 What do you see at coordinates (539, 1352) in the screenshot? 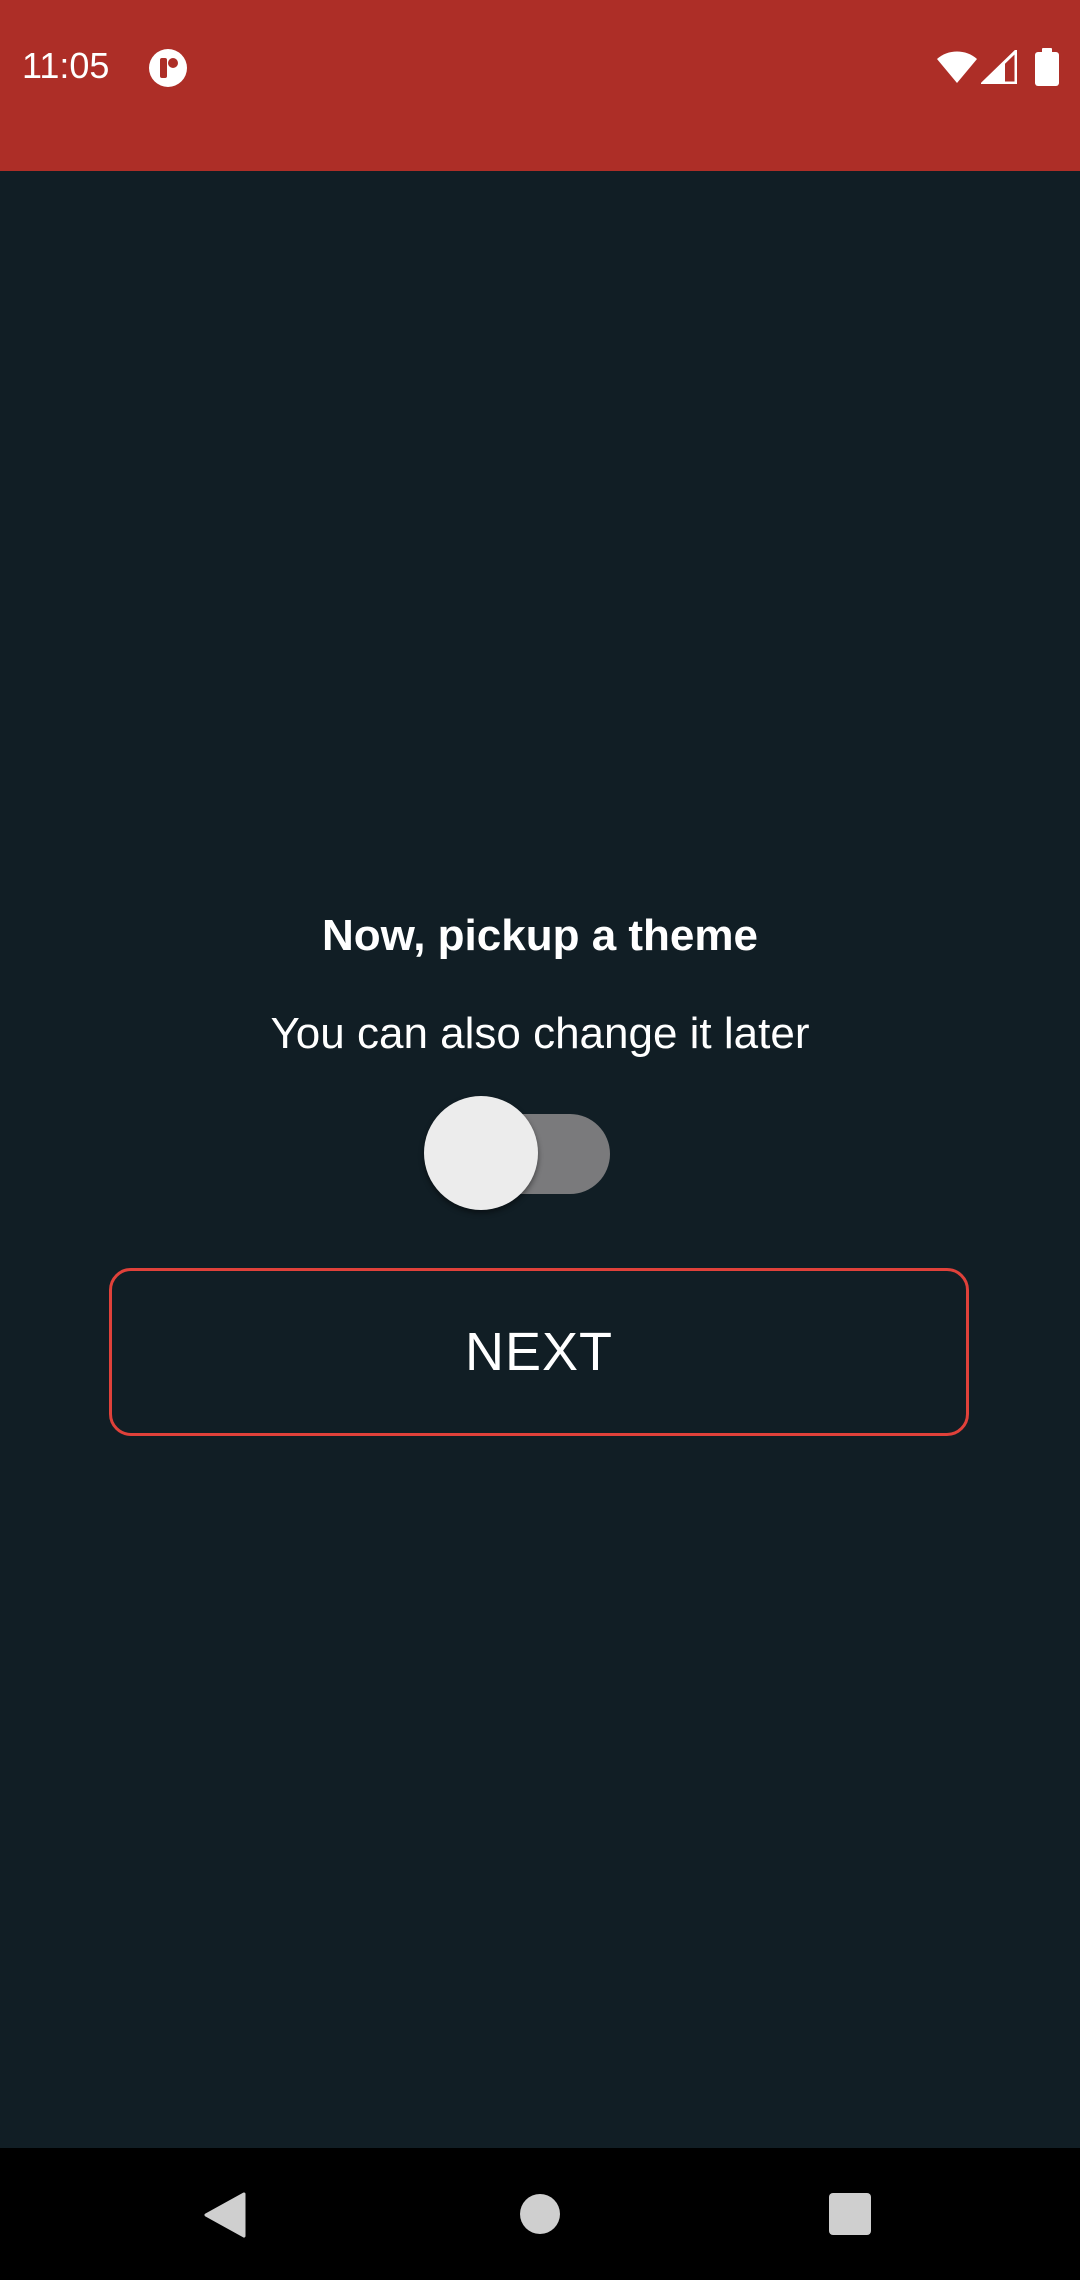
I see `next-button: NEXT` at bounding box center [539, 1352].